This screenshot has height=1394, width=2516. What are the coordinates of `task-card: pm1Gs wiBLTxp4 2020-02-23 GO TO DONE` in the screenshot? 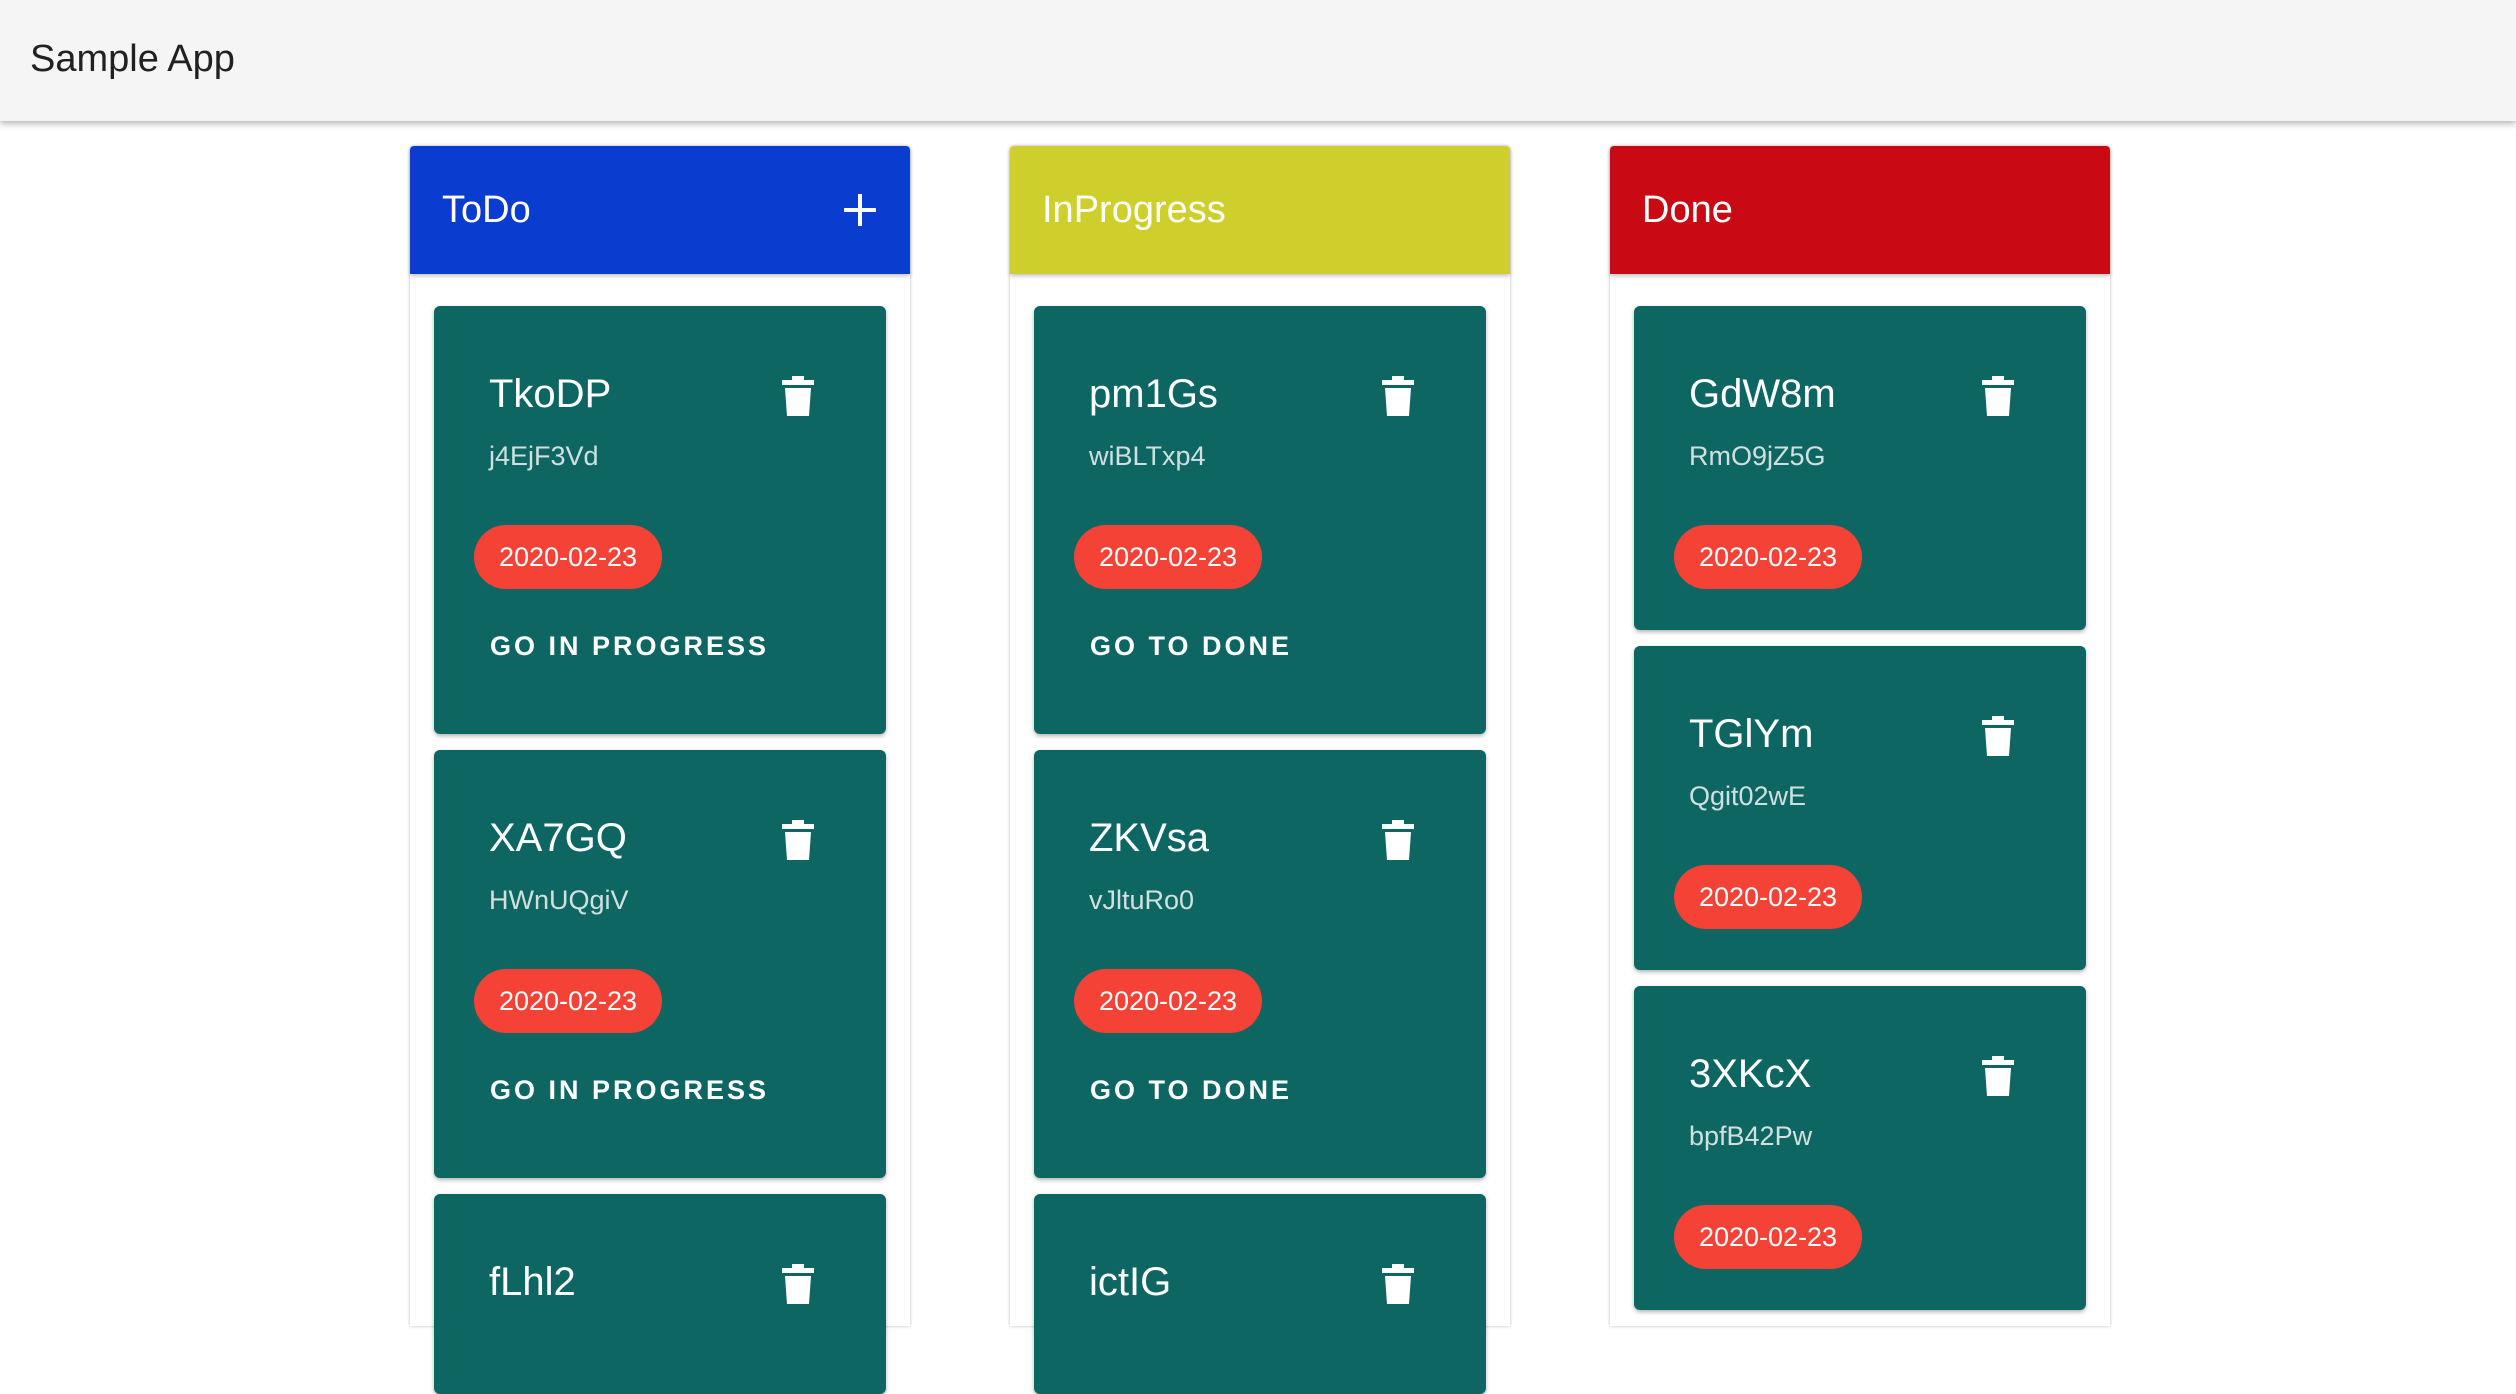 It's located at (1260, 520).